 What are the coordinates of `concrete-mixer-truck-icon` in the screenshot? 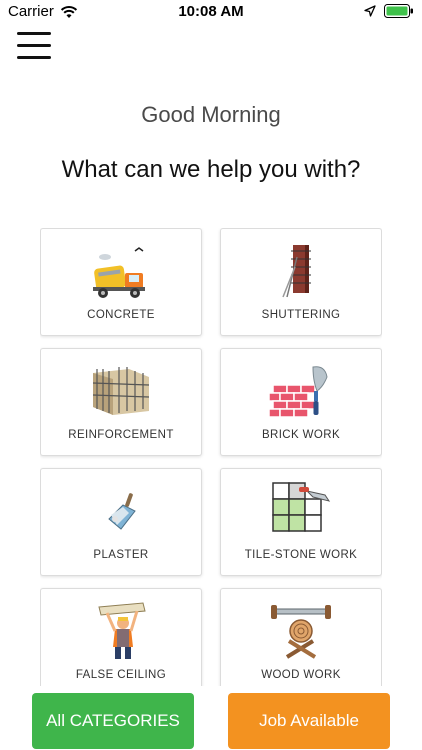 It's located at (119, 272).